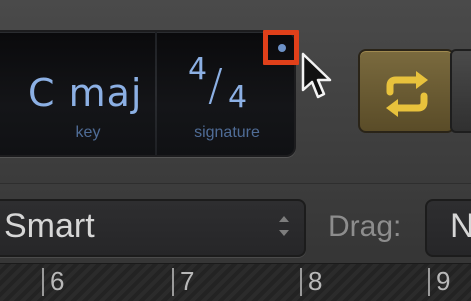 The width and height of the screenshot is (471, 301). Describe the element at coordinates (198, 69) in the screenshot. I see `signature-numerator: 4` at that location.